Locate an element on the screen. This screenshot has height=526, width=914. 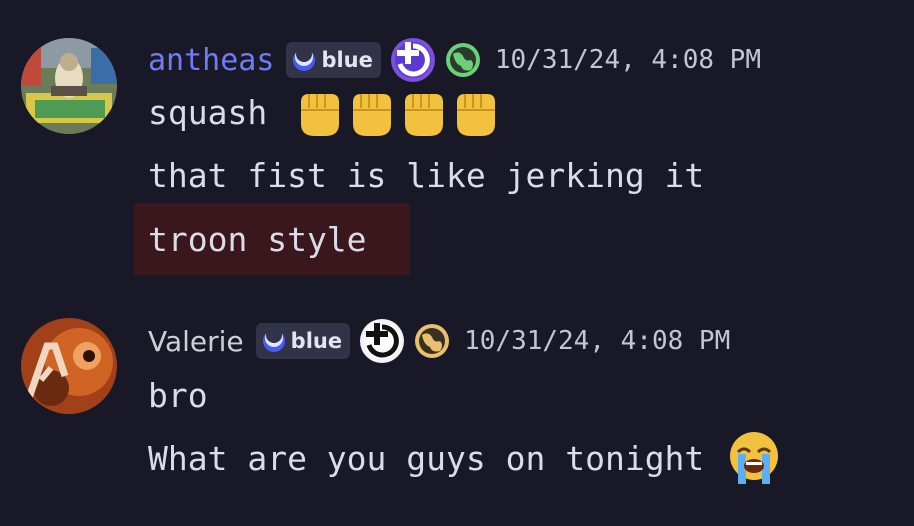
message-text: that fist is like jerking it is located at coordinates (426, 175).